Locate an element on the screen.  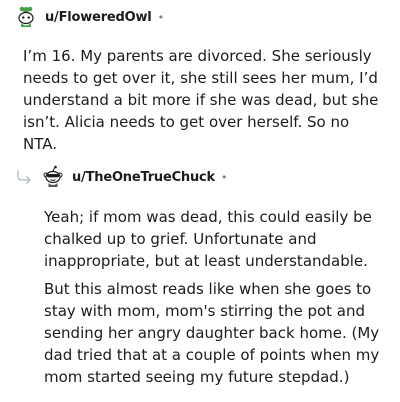
username: u/TheOneTrueChuck is located at coordinates (143, 177).